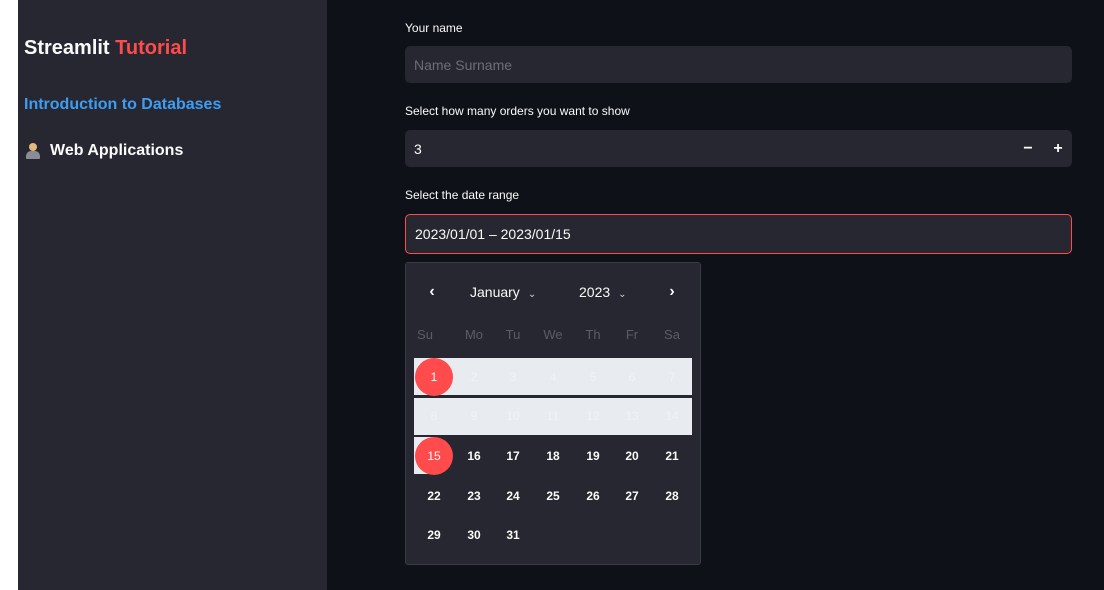 The height and width of the screenshot is (590, 1104). I want to click on name-input: Name Surname, so click(738, 64).